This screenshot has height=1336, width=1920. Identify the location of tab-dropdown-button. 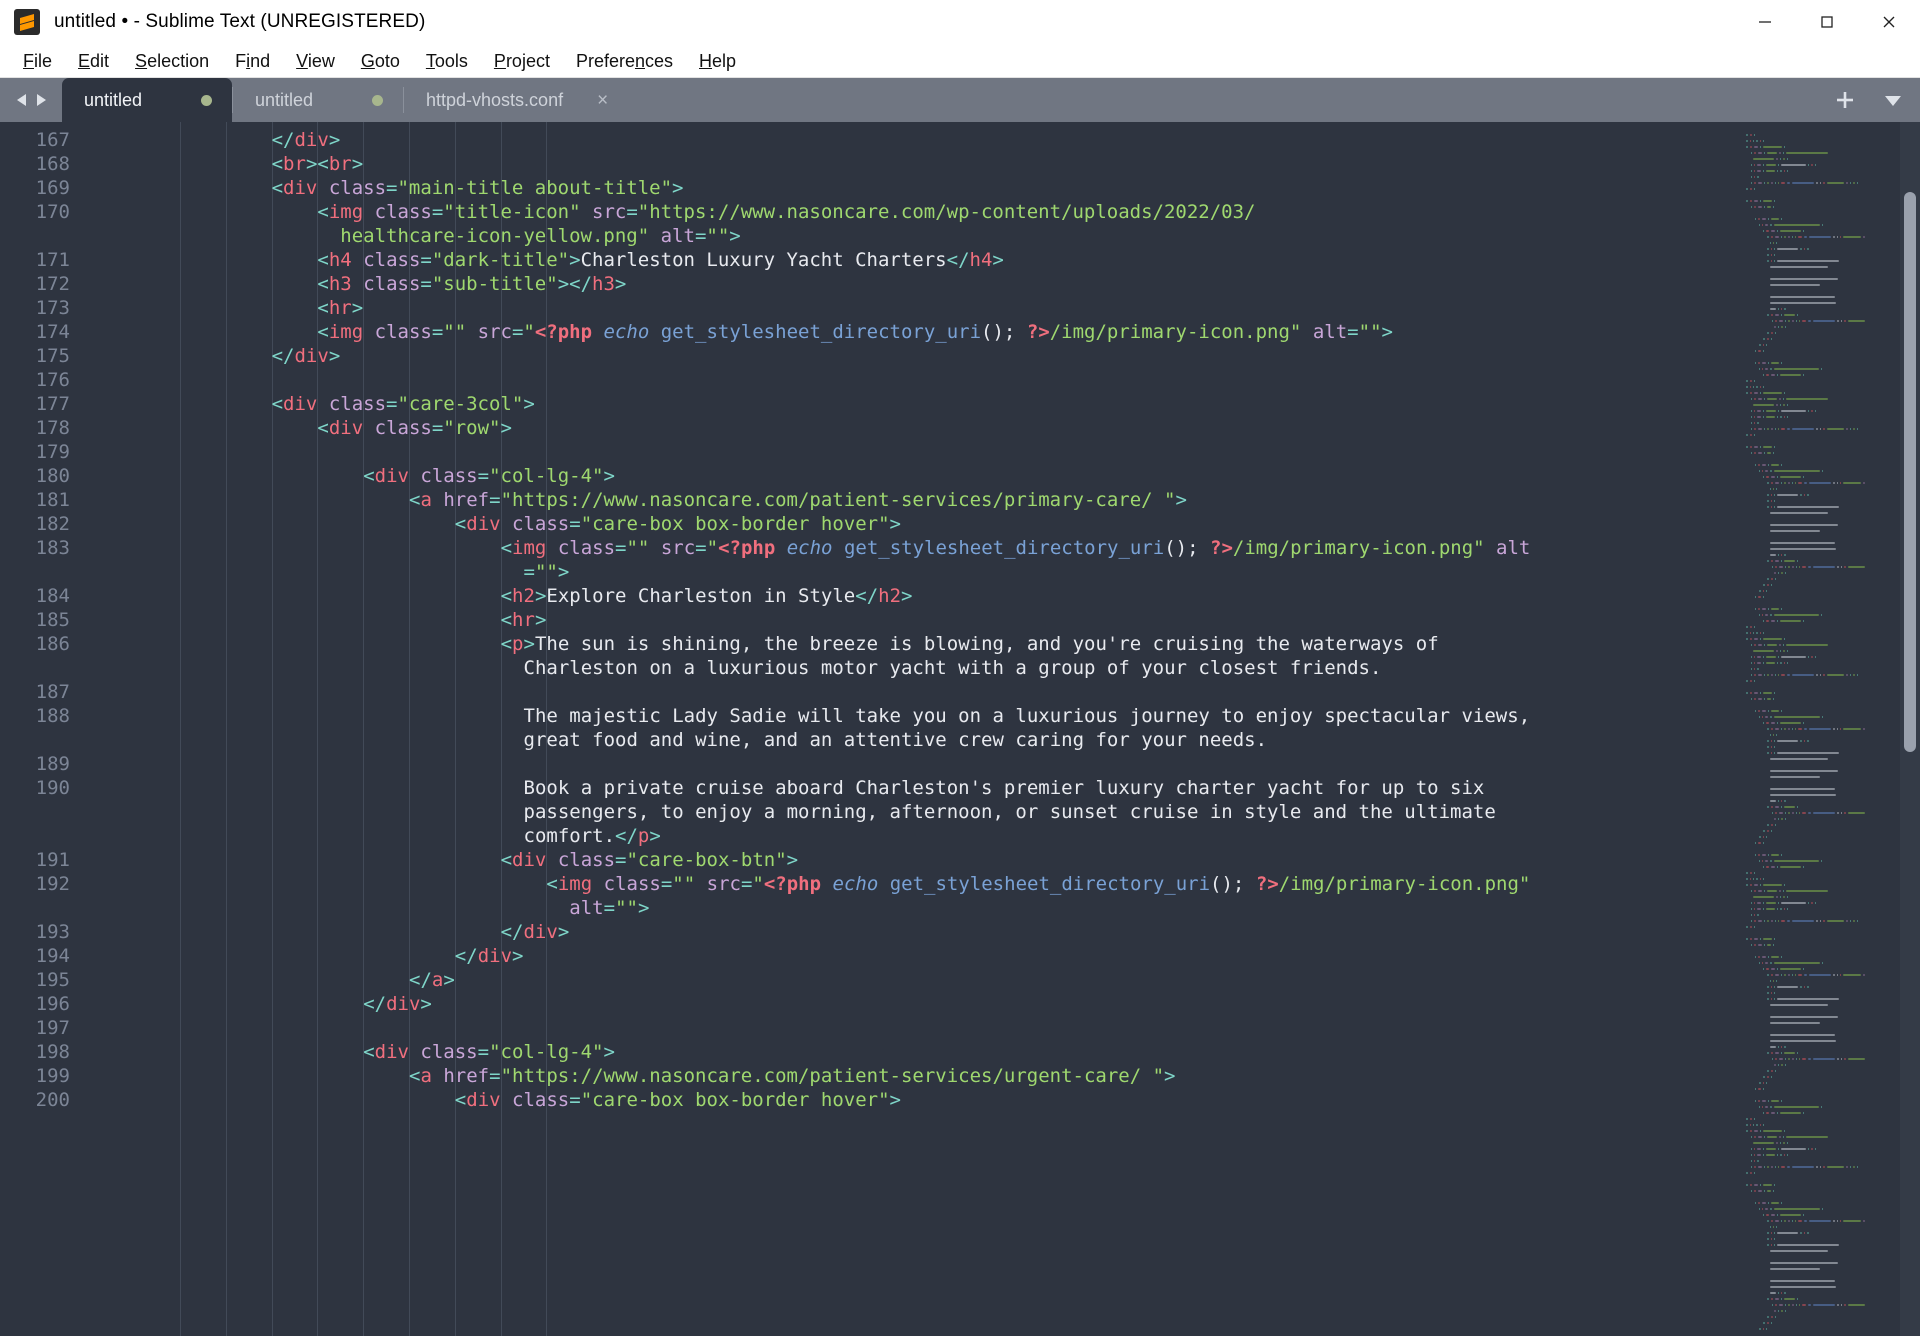
(1893, 100).